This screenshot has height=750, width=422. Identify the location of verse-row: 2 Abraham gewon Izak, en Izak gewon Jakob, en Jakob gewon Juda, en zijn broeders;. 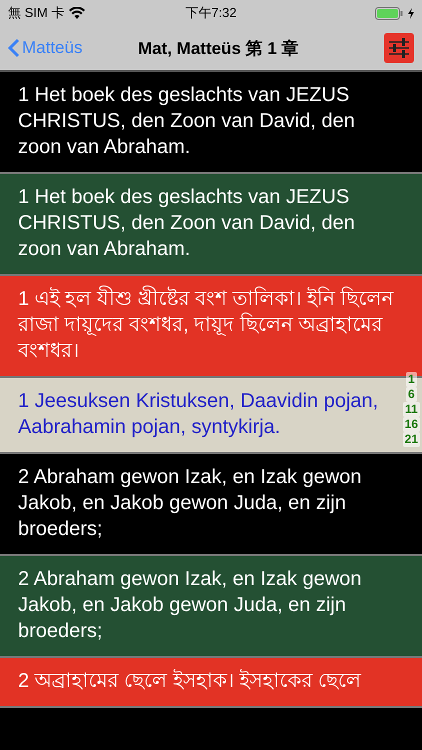
(211, 607).